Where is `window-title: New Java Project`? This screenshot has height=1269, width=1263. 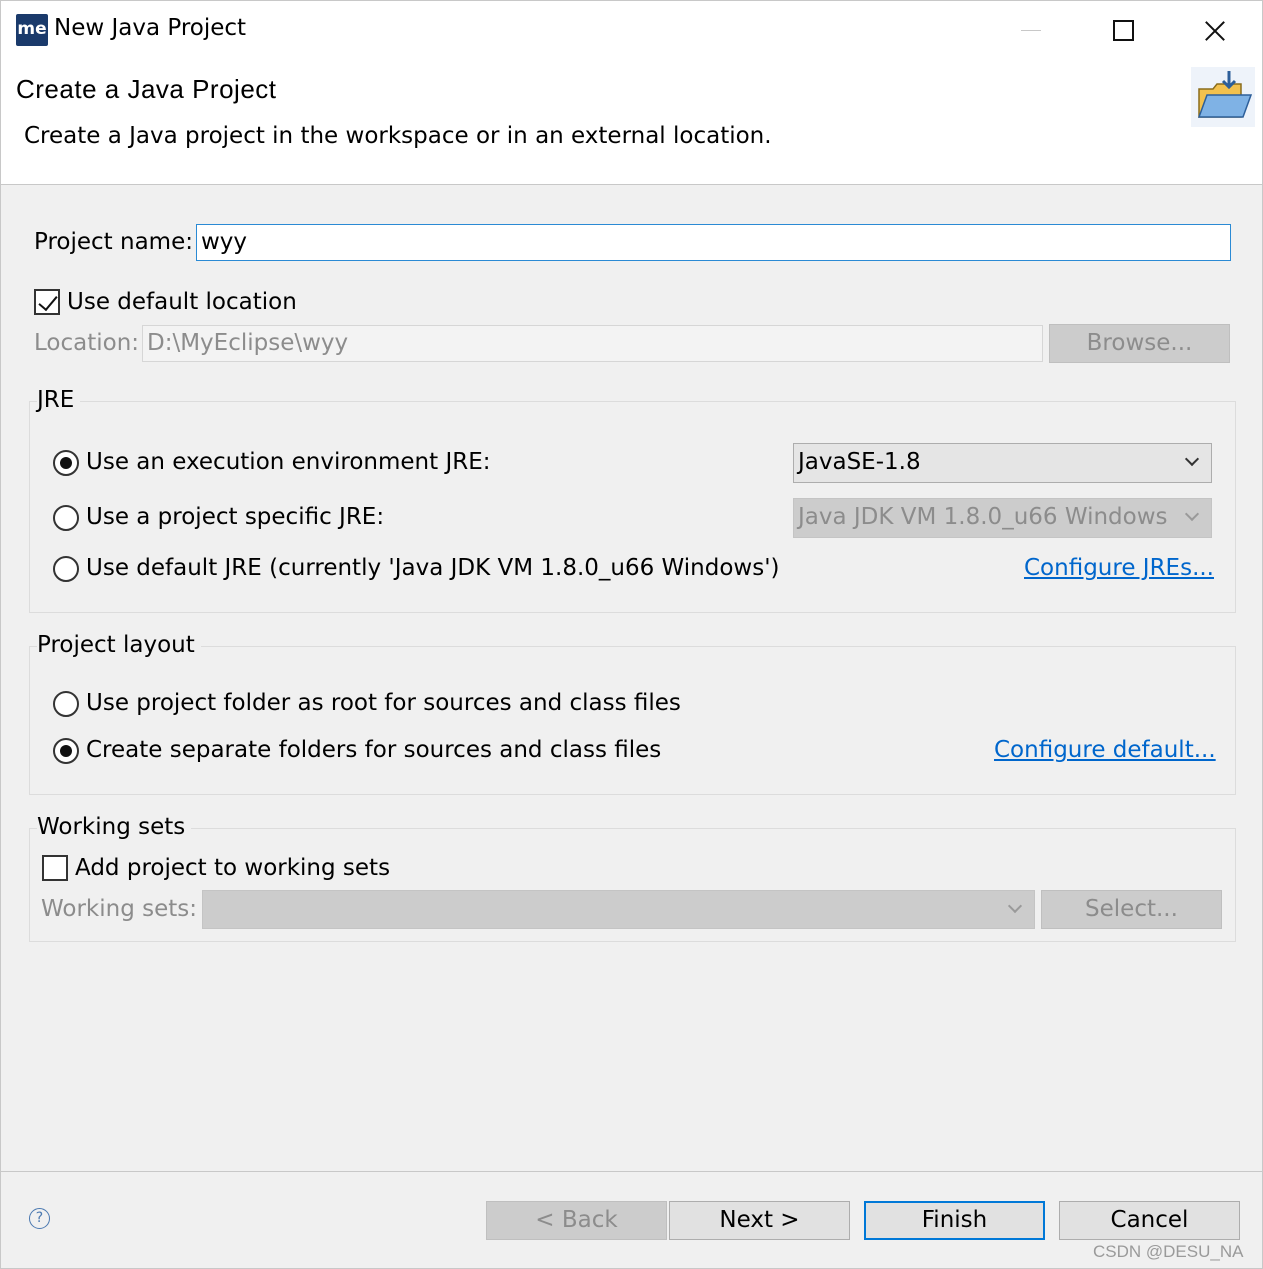 window-title: New Java Project is located at coordinates (150, 28).